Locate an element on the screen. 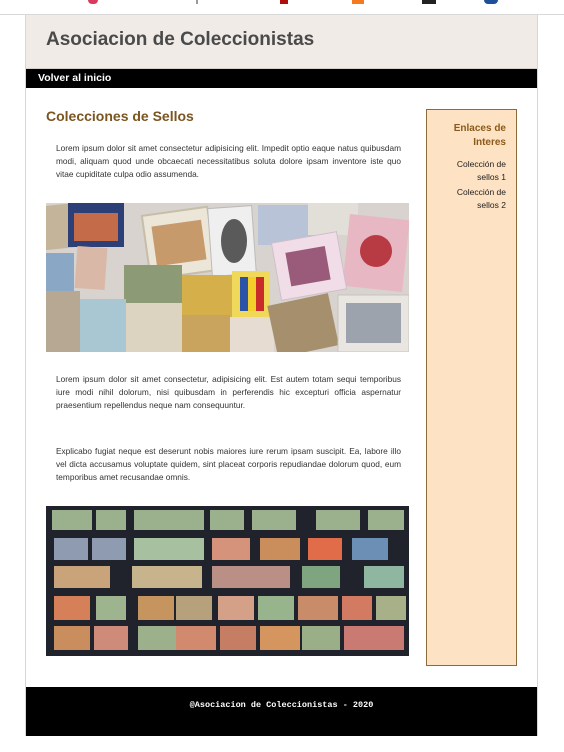 This screenshot has height=752, width=564. sidebar-title: Enlaces de Interes is located at coordinates (479, 135).